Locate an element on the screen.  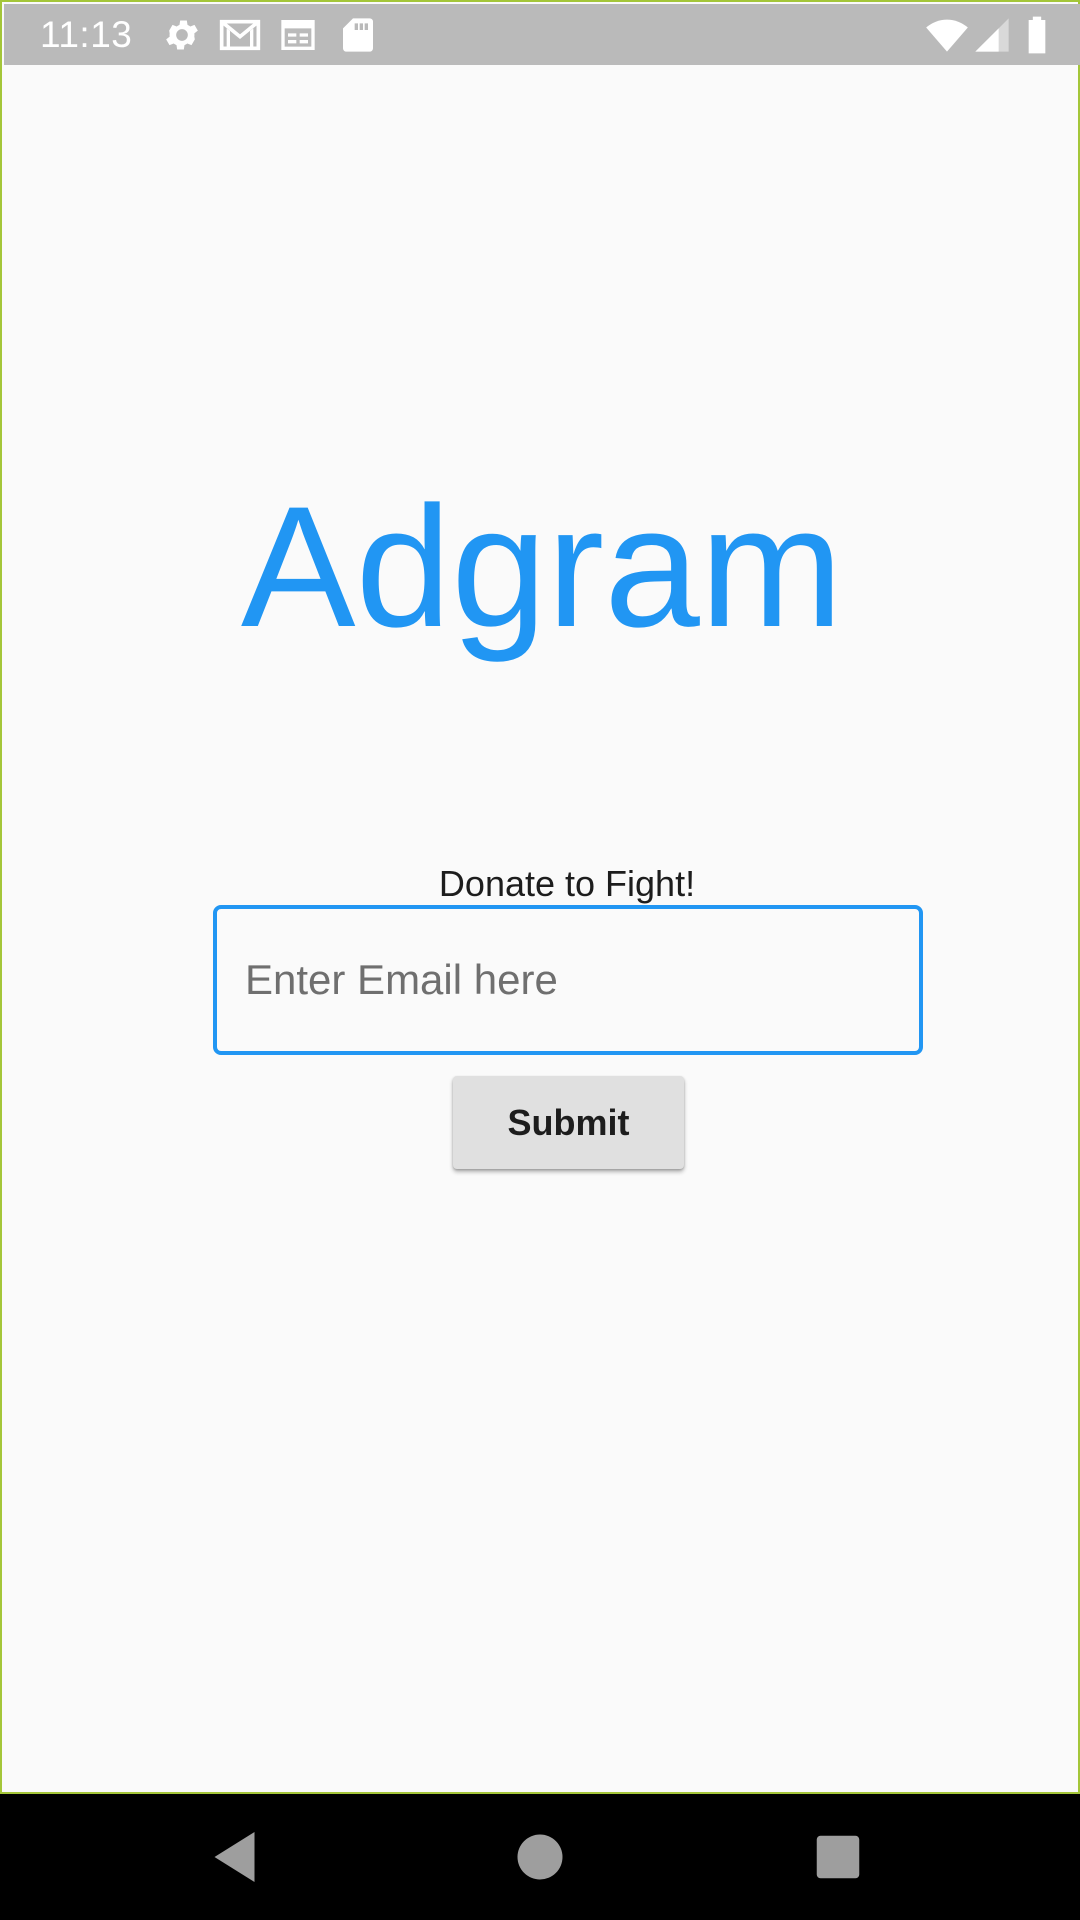
sd-card-icon is located at coordinates (358, 35).